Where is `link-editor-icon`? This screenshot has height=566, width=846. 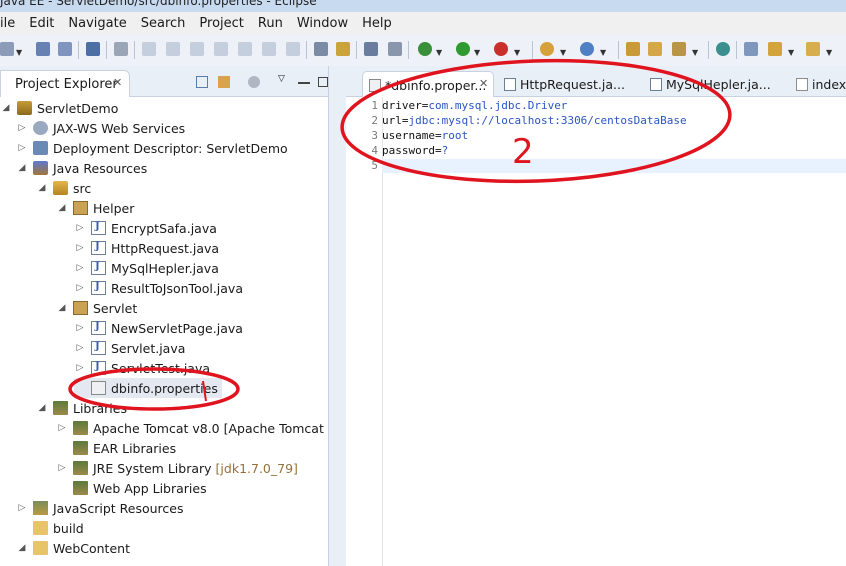
link-editor-icon is located at coordinates (224, 82).